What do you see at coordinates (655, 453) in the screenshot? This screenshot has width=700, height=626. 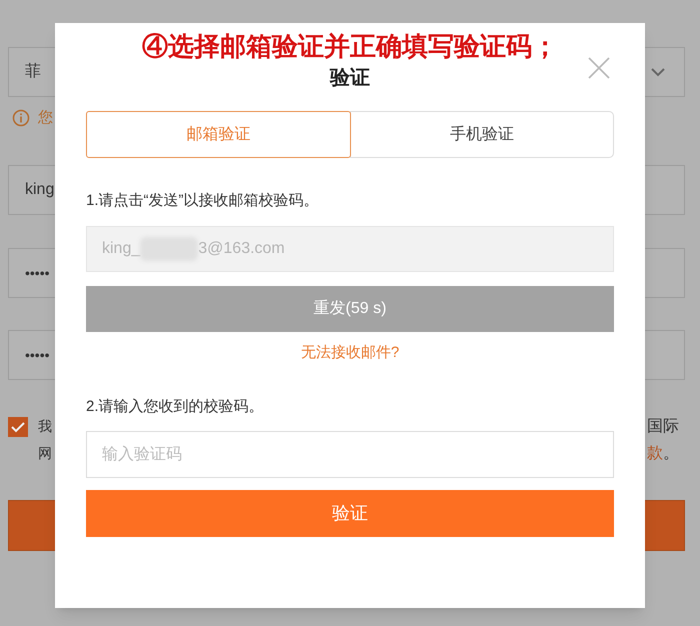 I see `terms-link: 款` at bounding box center [655, 453].